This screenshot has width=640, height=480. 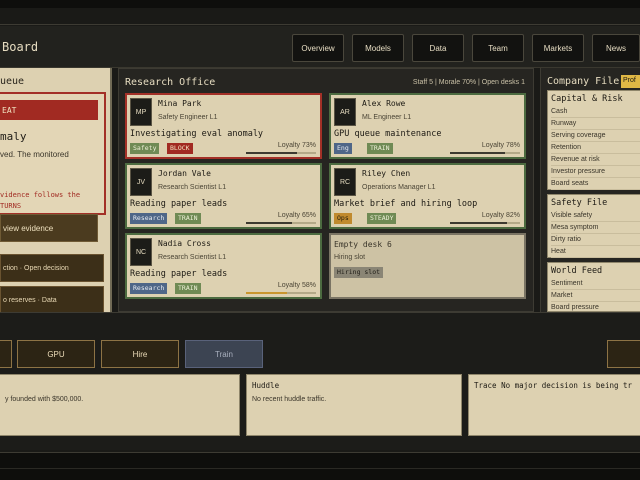 I want to click on empty-desk-card: Empty desk 6 Hiring slot Hiring slot, so click(x=427, y=266).